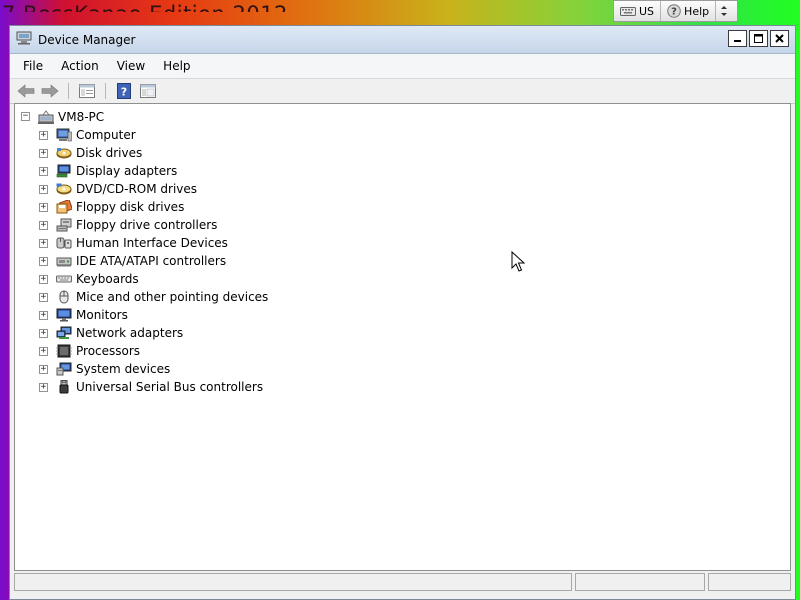 This screenshot has width=800, height=600. Describe the element at coordinates (89, 351) in the screenshot. I see `tree-category-processors: + Processors` at that location.